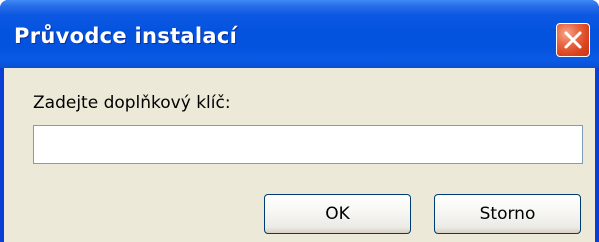 This screenshot has width=599, height=242. I want to click on key-label: Zadejte doplňkový klíč:, so click(132, 103).